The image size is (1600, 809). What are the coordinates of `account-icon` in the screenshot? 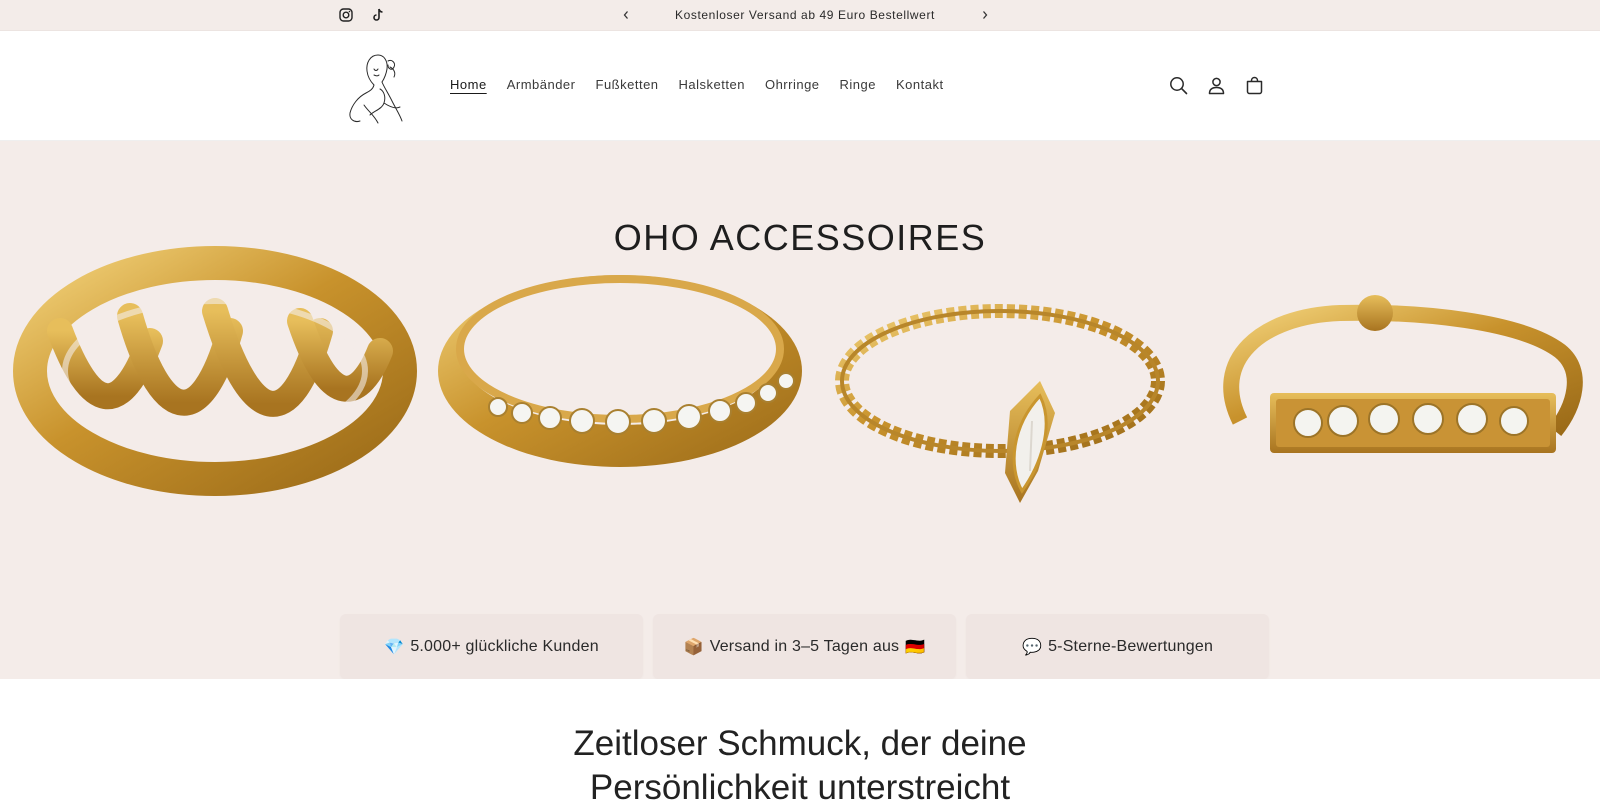 It's located at (1216, 85).